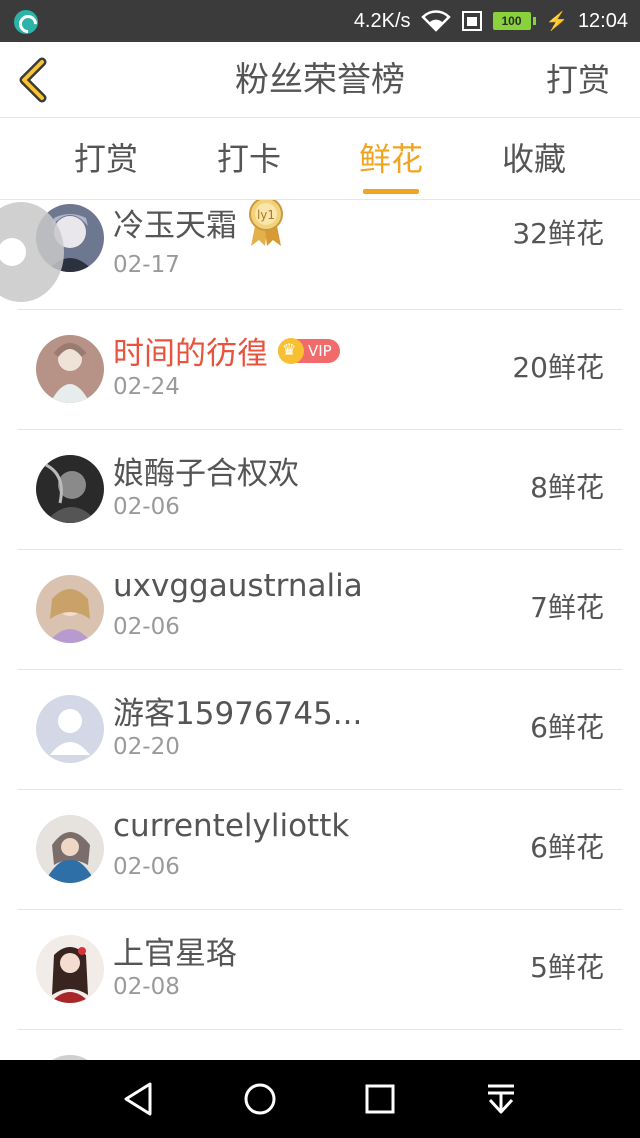 The height and width of the screenshot is (1138, 640). I want to click on tab-favorites: 收藏, so click(534, 159).